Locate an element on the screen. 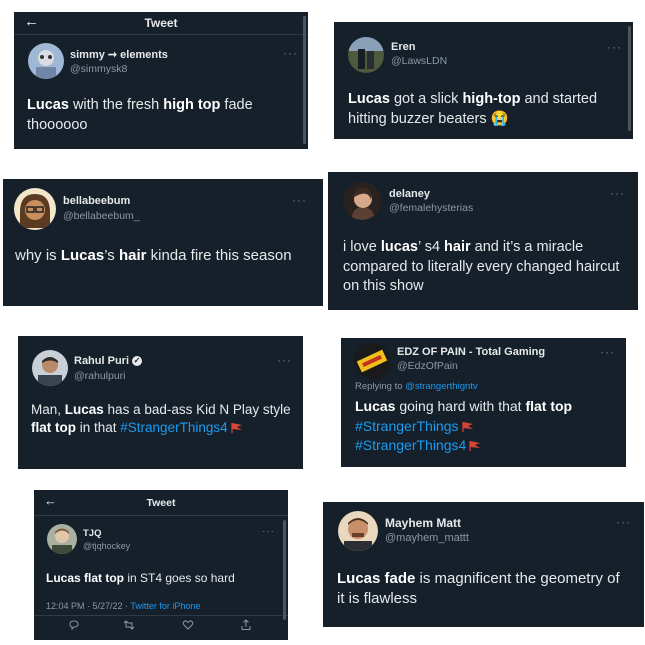 The height and width of the screenshot is (645, 645). reply-icon is located at coordinates (74, 626).